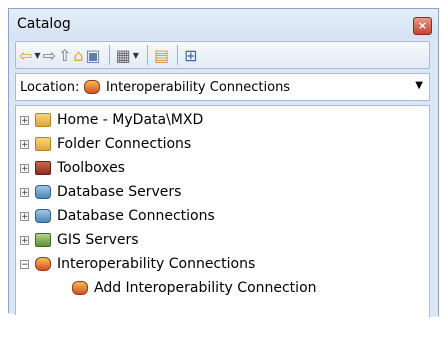  Describe the element at coordinates (130, 120) in the screenshot. I see `tree-item-label: Home - MyData\MXD` at that location.